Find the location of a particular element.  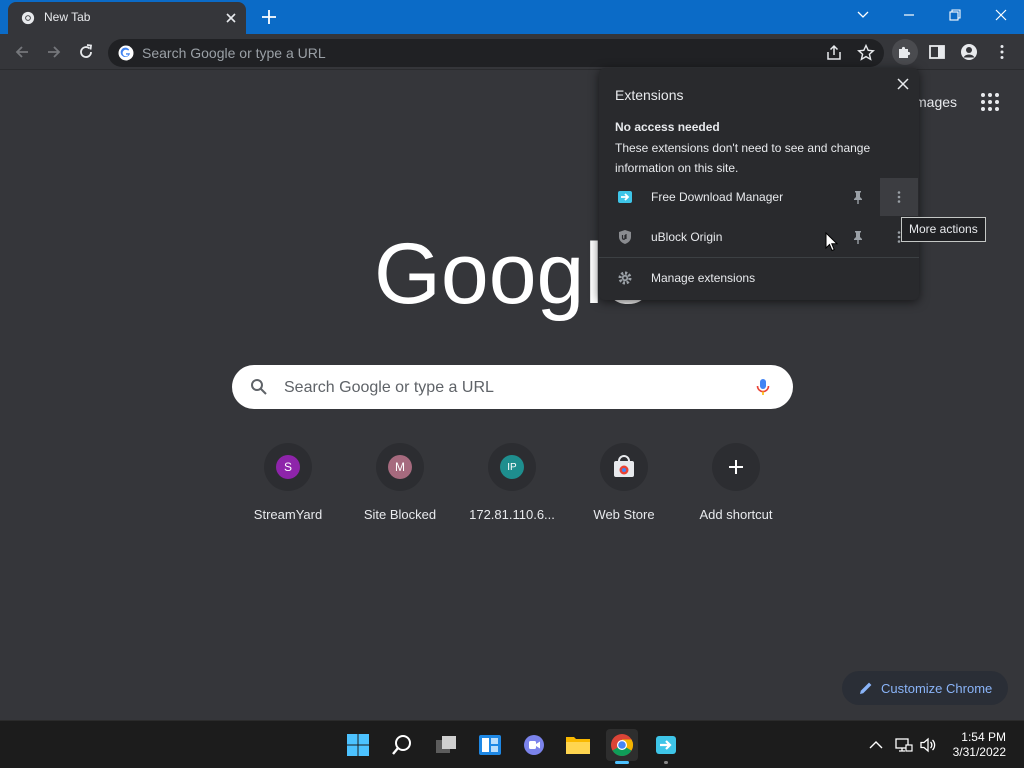

task-view-button is located at coordinates (446, 745).